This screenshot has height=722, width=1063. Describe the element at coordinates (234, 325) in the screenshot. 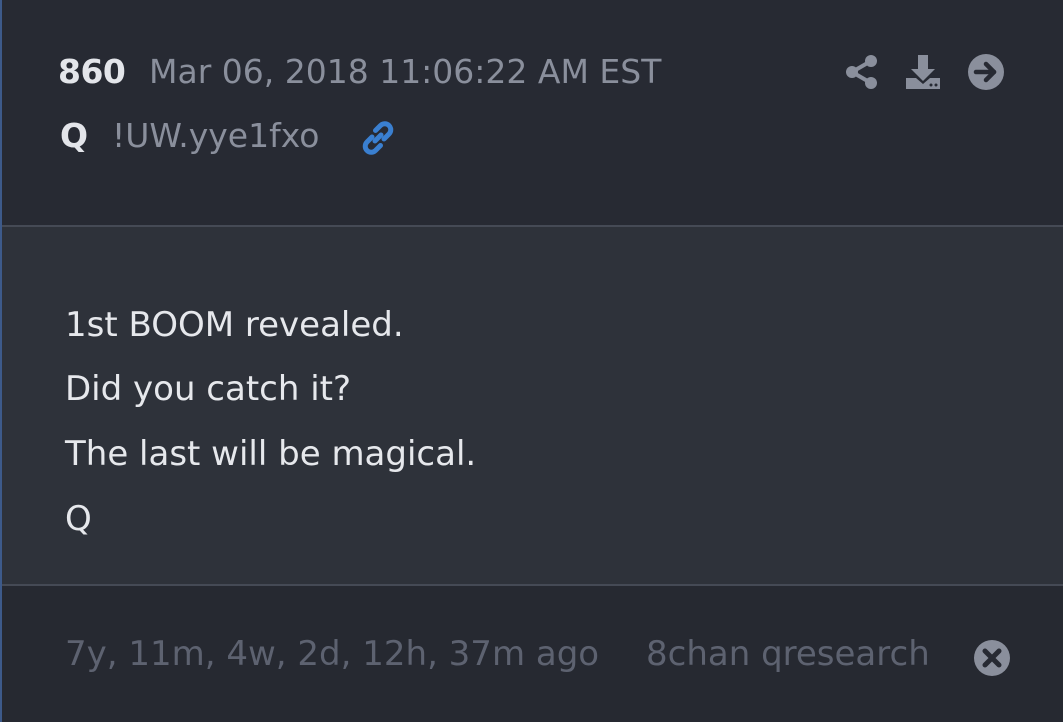

I see `message-line: 1st BOOM revealed.` at that location.